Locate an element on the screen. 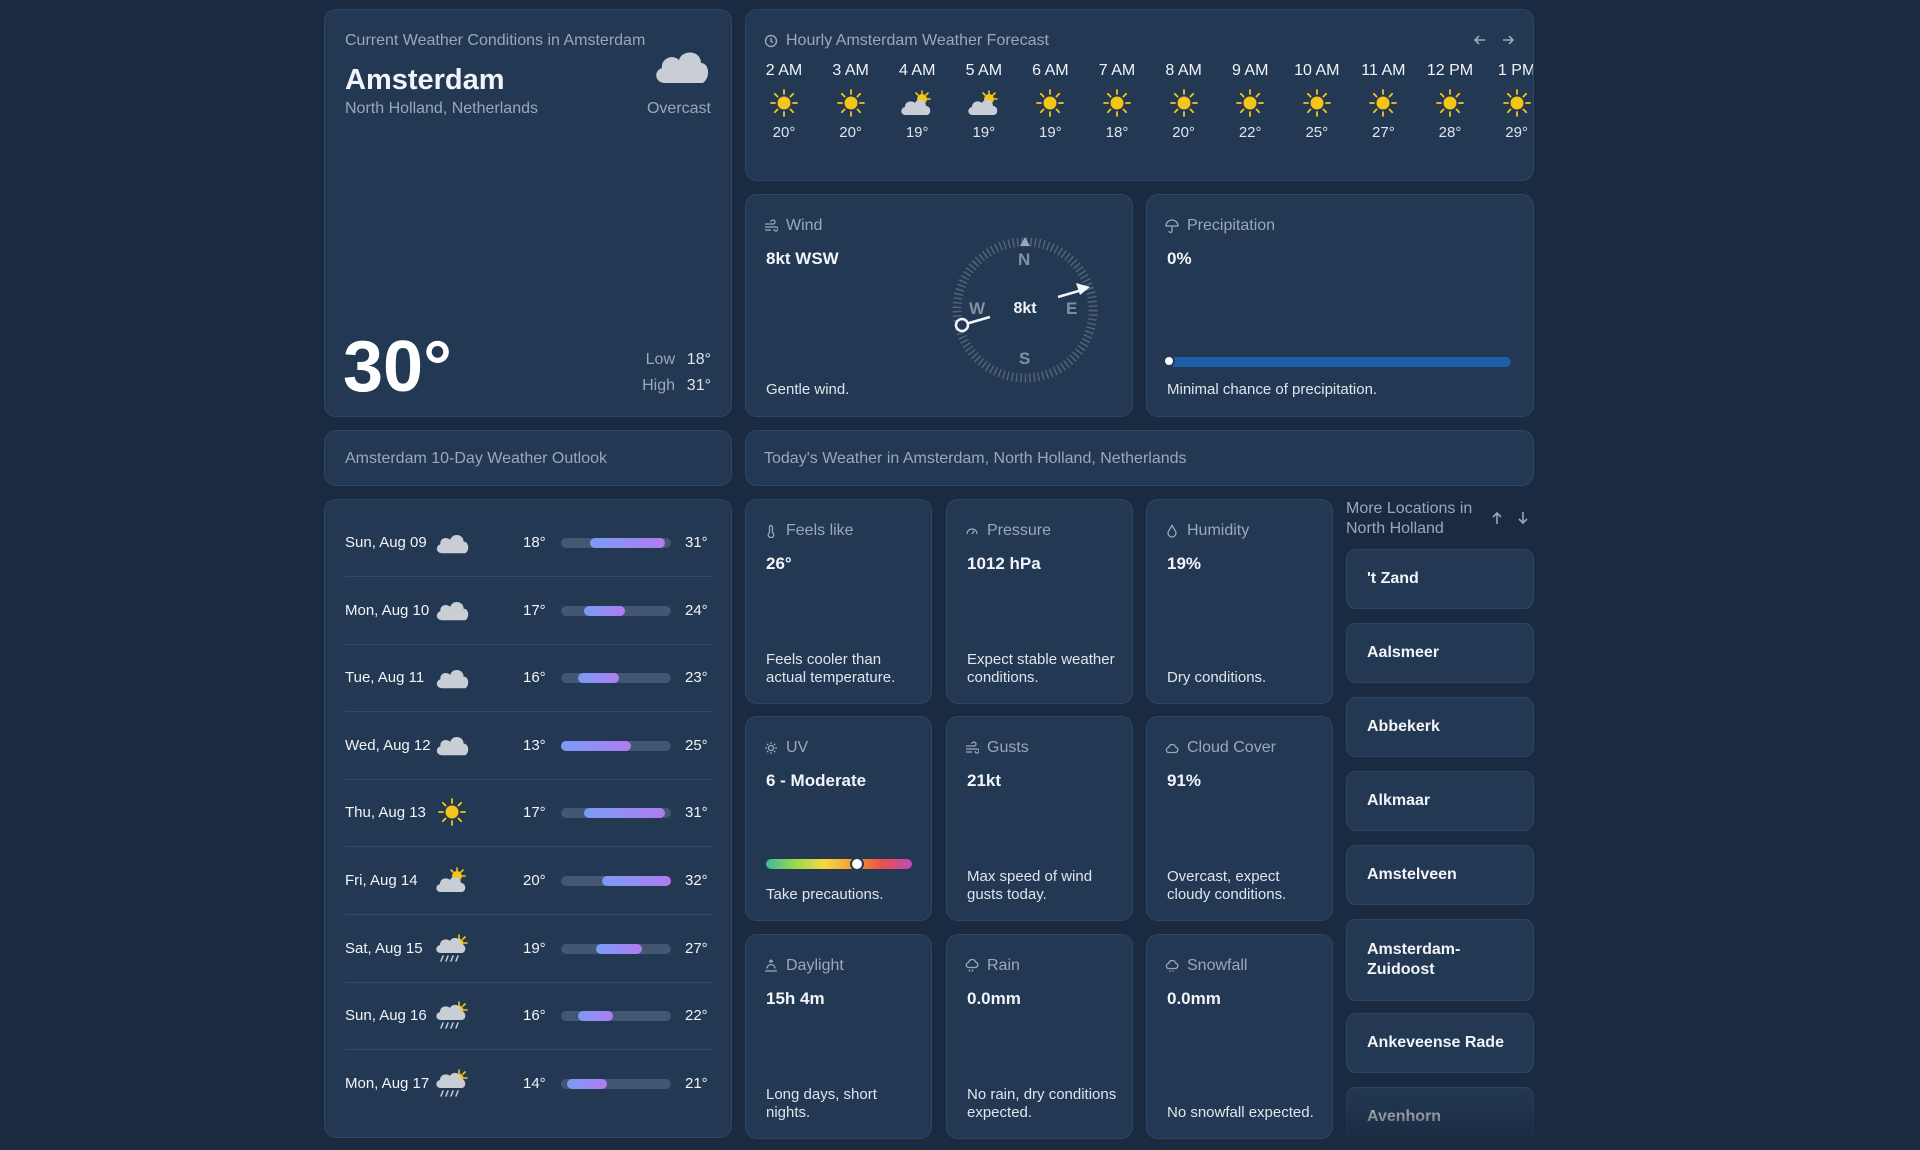  locations-title: More Locations in North Holland is located at coordinates (1409, 518).